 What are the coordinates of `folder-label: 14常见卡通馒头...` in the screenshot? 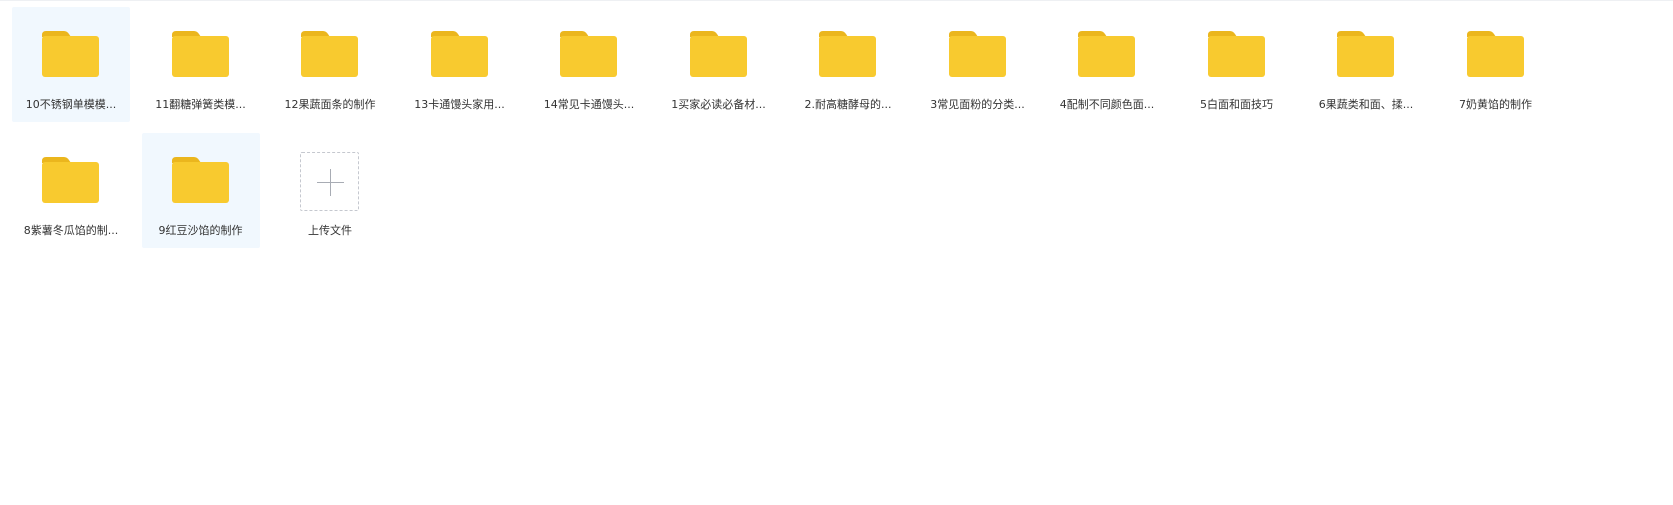 It's located at (589, 104).